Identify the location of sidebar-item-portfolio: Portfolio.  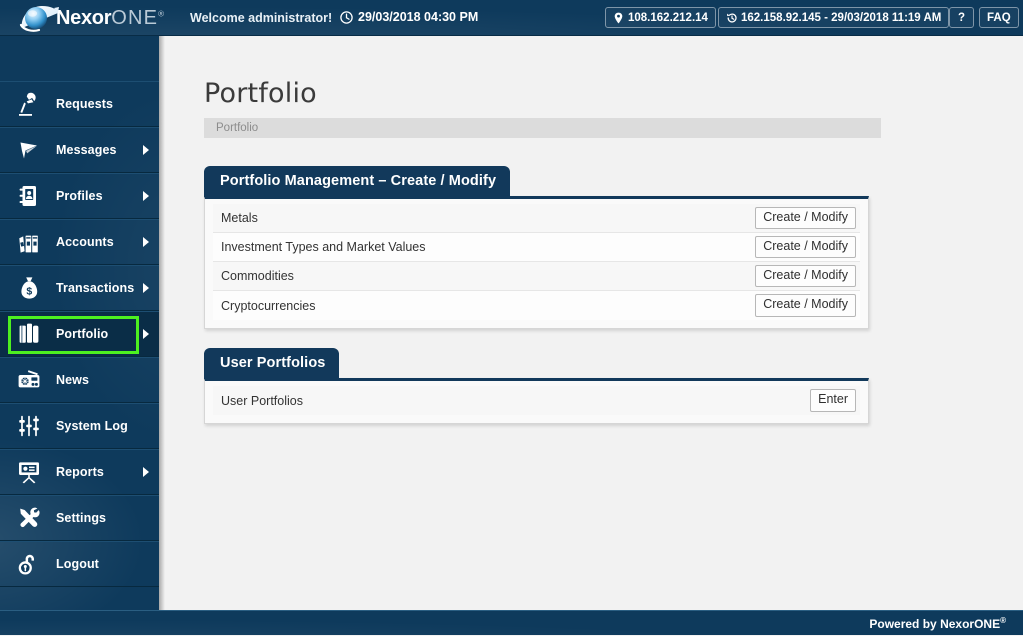
(79, 334).